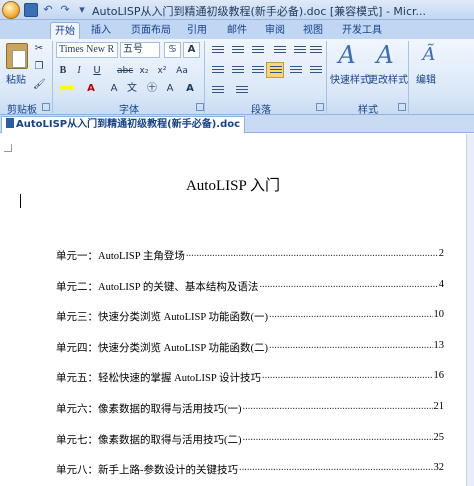  Describe the element at coordinates (114, 89) in the screenshot. I see `char-shading-icon: A` at that location.